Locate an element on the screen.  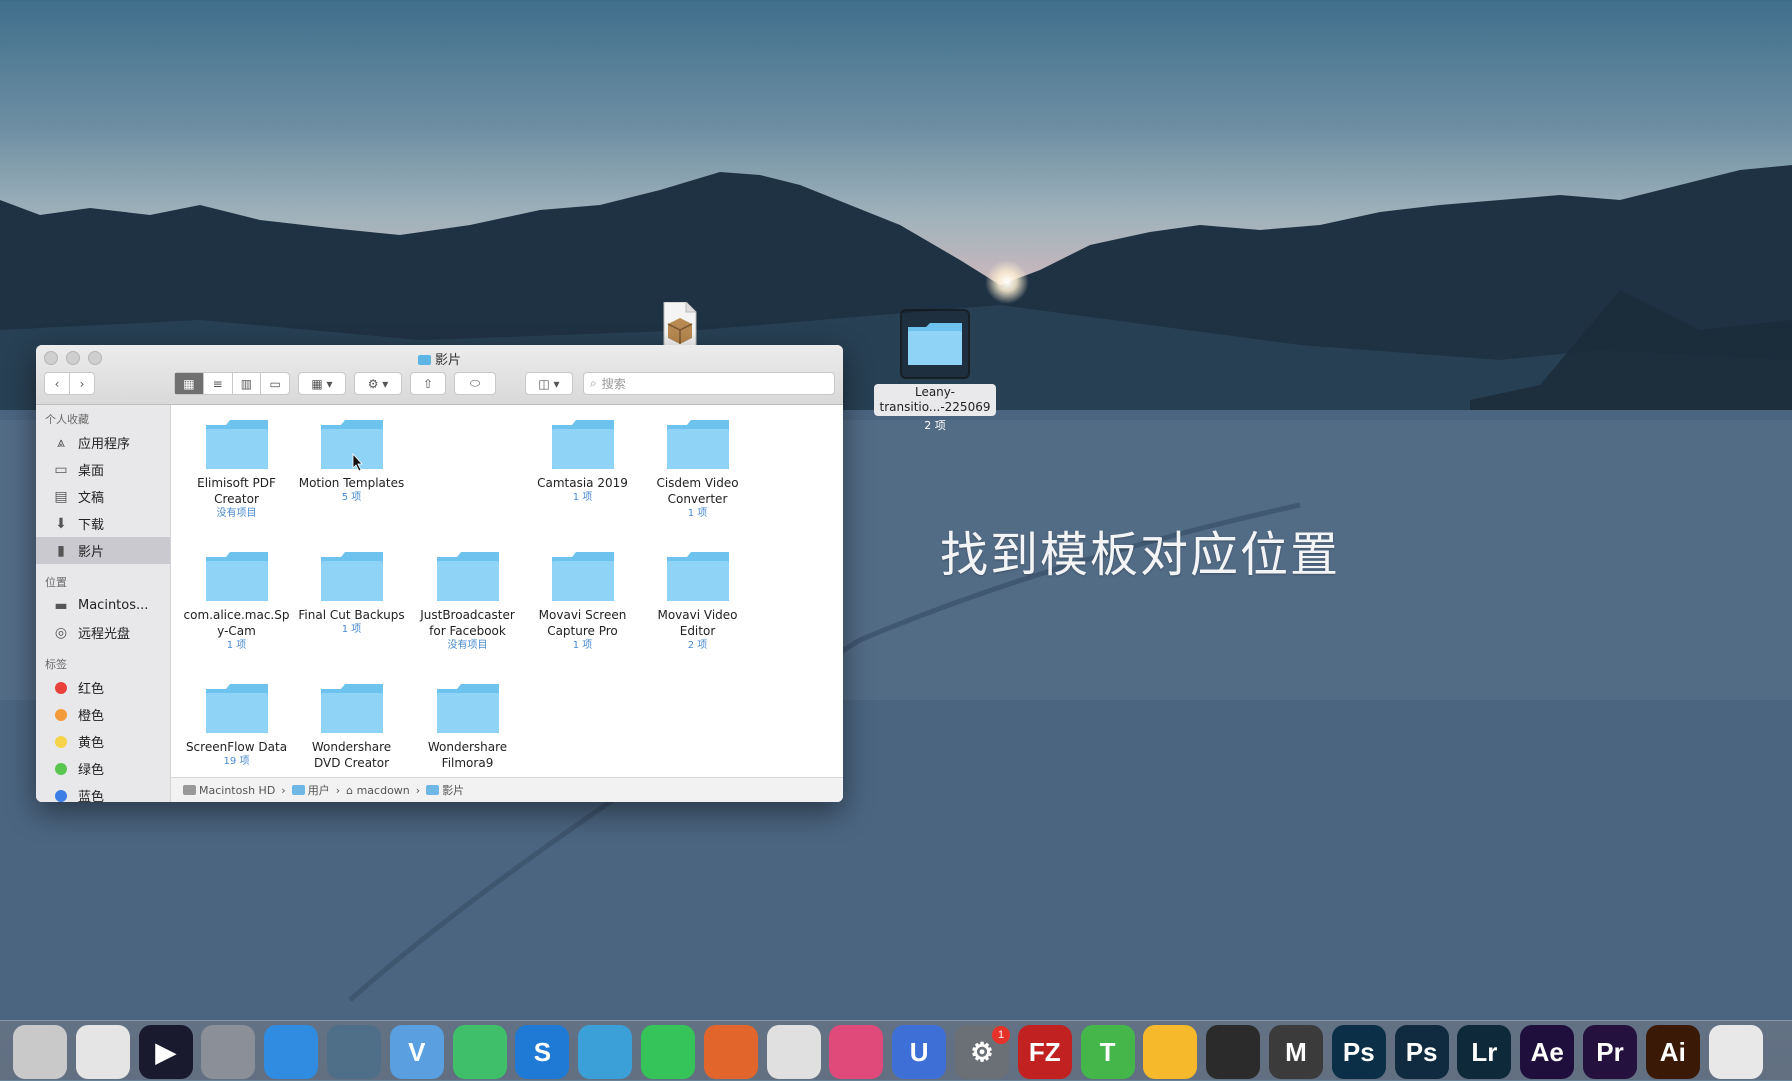
movies-icon: ▮ is located at coordinates (61, 550).